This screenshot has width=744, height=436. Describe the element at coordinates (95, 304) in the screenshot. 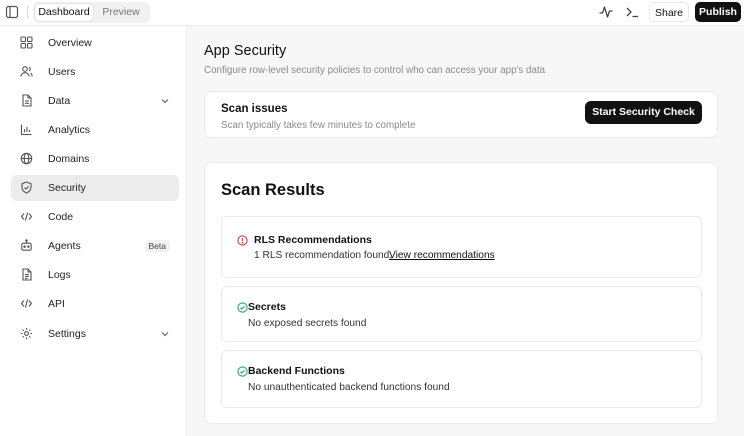

I see `sidebar-item-api: API` at that location.